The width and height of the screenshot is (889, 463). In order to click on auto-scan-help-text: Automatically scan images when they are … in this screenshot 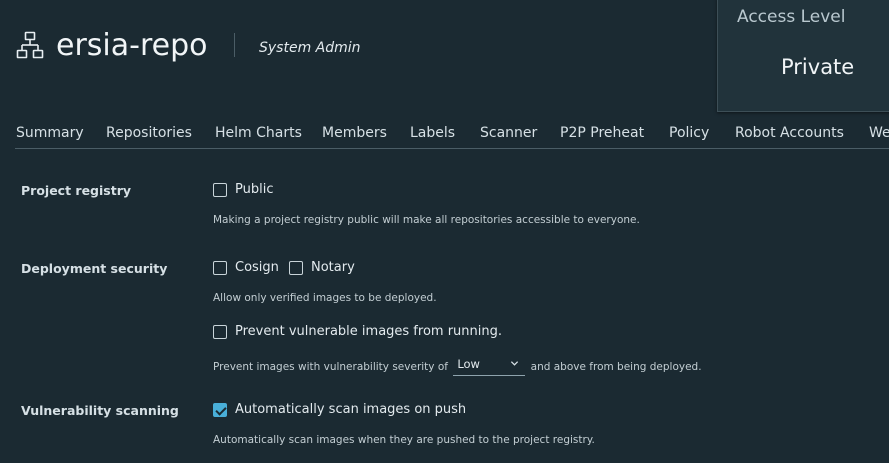, I will do `click(404, 440)`.